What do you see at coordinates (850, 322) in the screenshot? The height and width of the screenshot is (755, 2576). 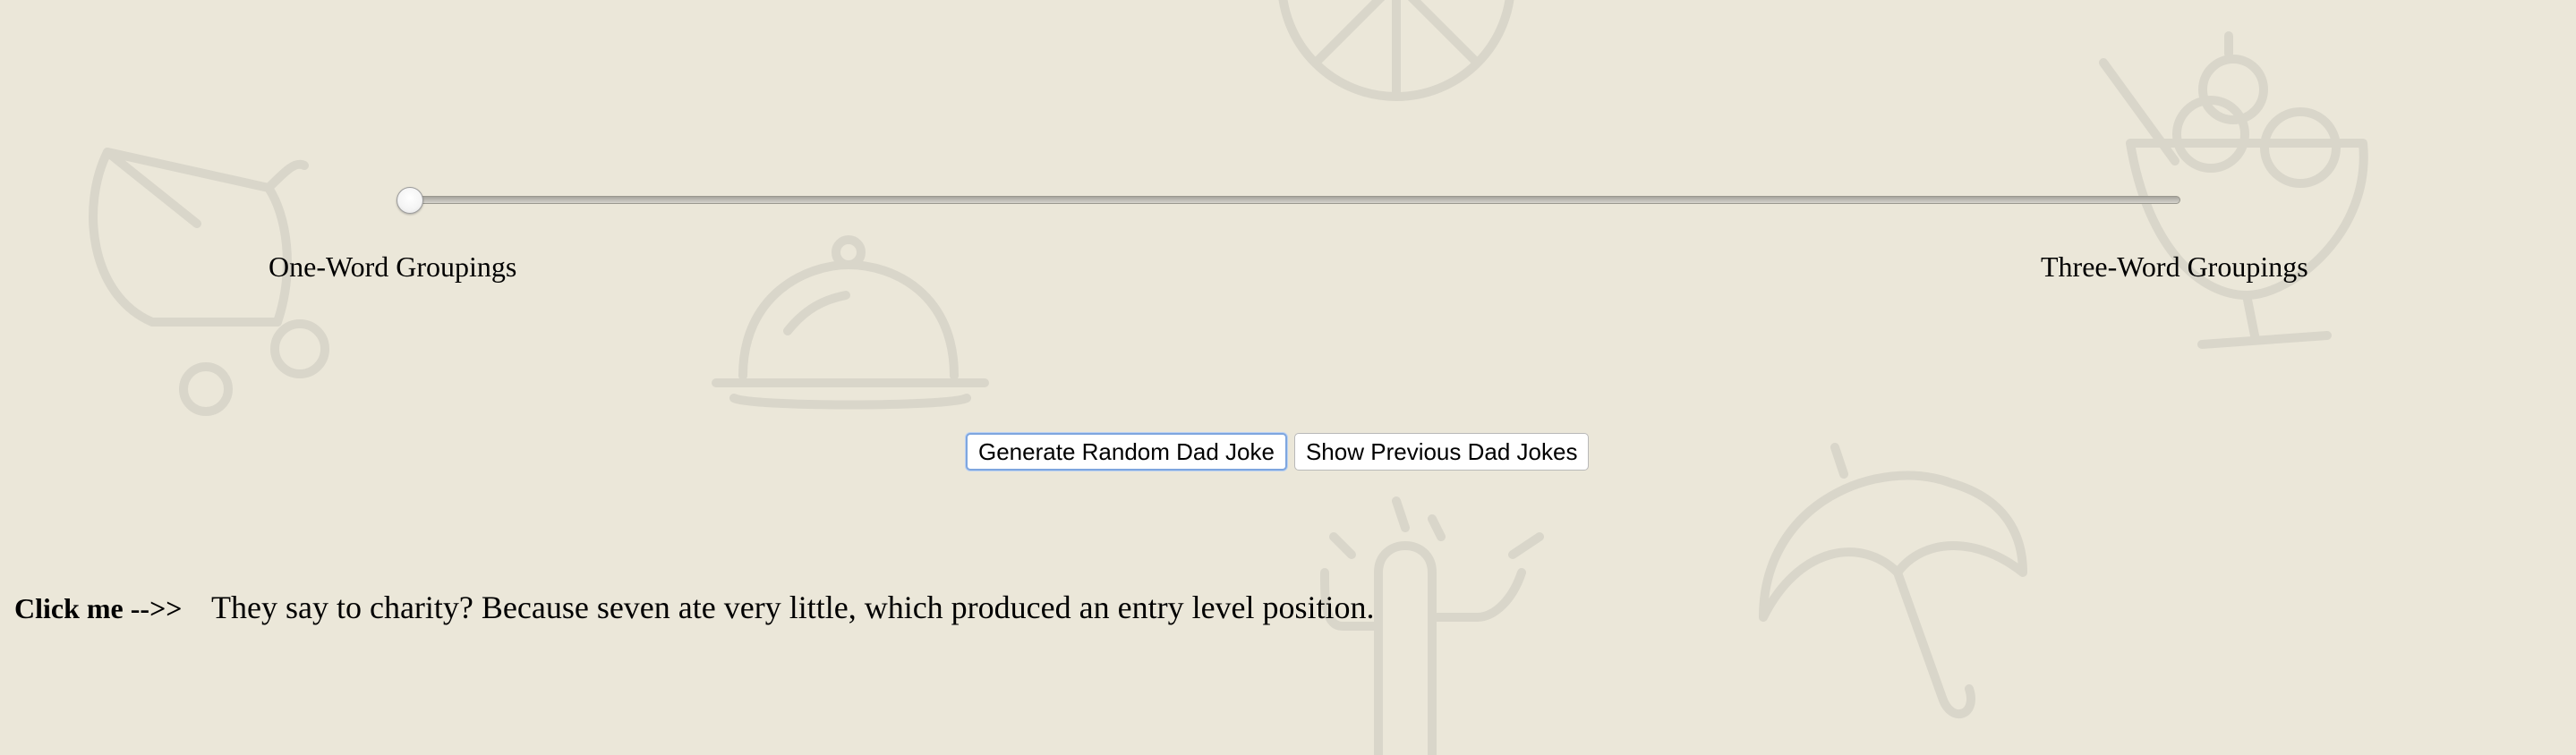 I see `food-cloche-icon` at bounding box center [850, 322].